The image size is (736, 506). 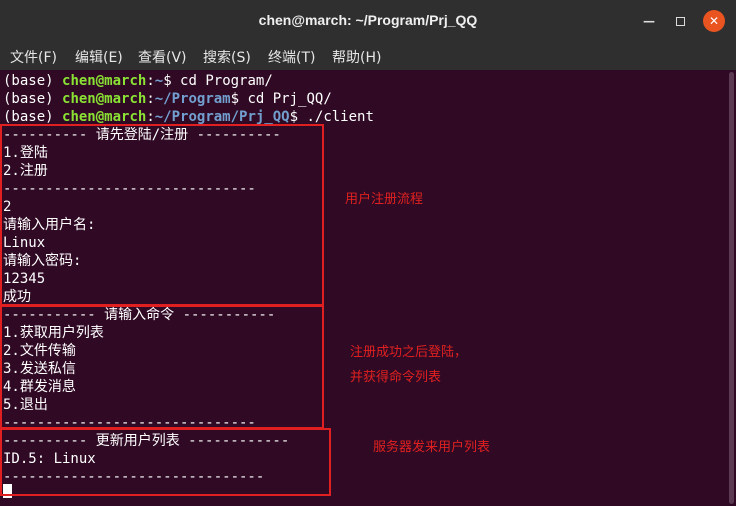 What do you see at coordinates (227, 57) in the screenshot?
I see `menu-search: 搜索(S)` at bounding box center [227, 57].